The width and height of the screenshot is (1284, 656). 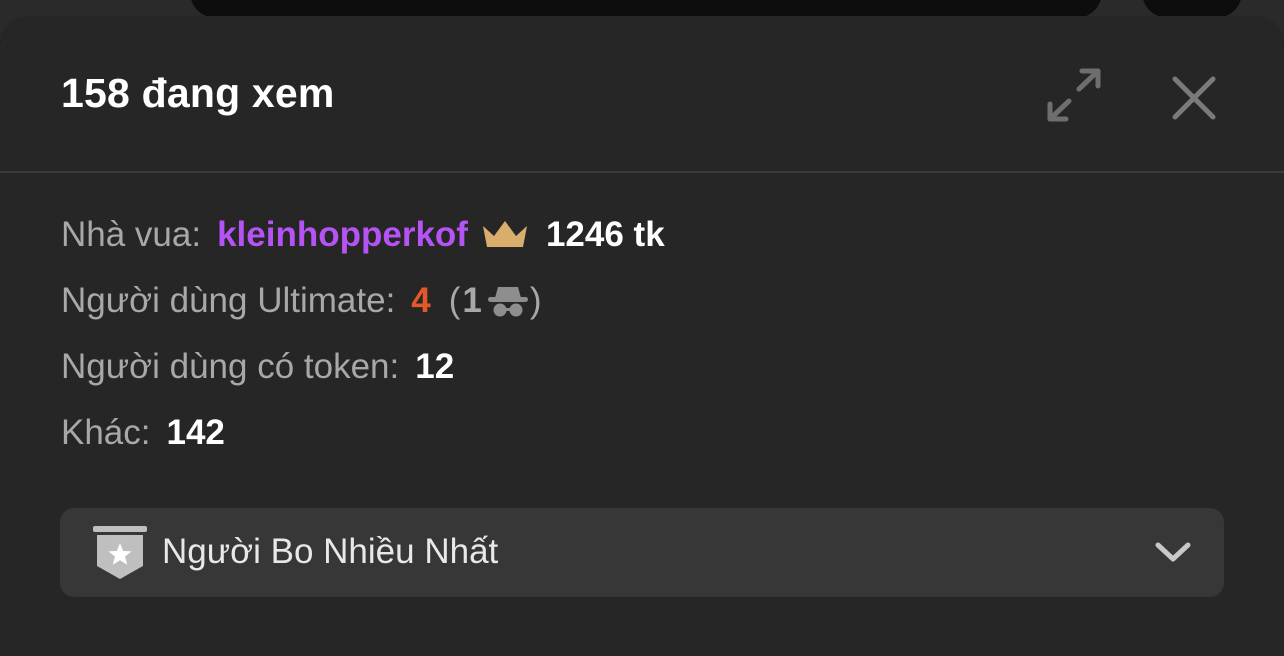 I want to click on viewer-count-title: 158 đang xem, so click(x=198, y=93).